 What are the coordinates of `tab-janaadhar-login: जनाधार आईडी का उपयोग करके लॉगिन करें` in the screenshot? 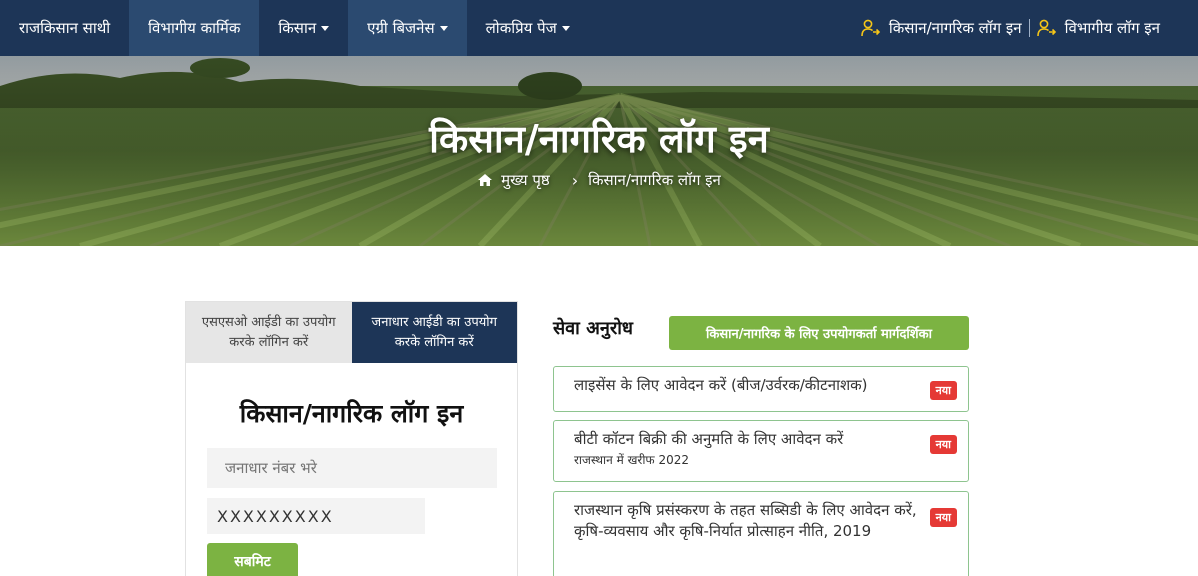 It's located at (434, 332).